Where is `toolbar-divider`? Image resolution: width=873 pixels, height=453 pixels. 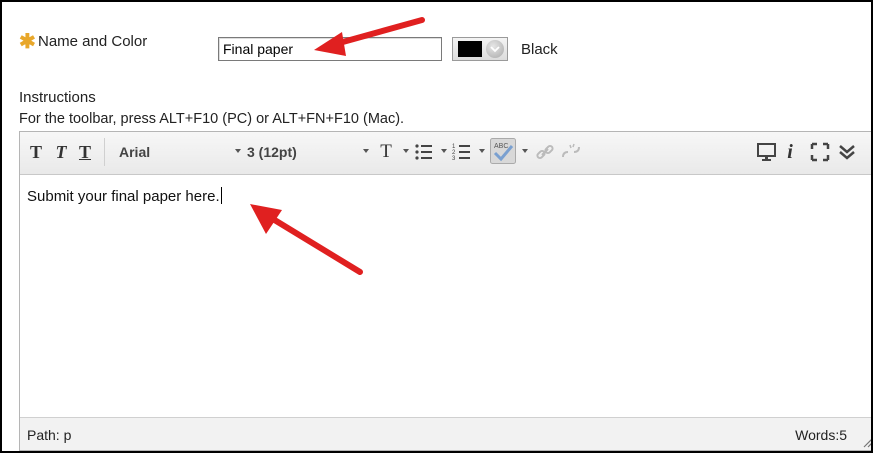
toolbar-divider is located at coordinates (104, 152).